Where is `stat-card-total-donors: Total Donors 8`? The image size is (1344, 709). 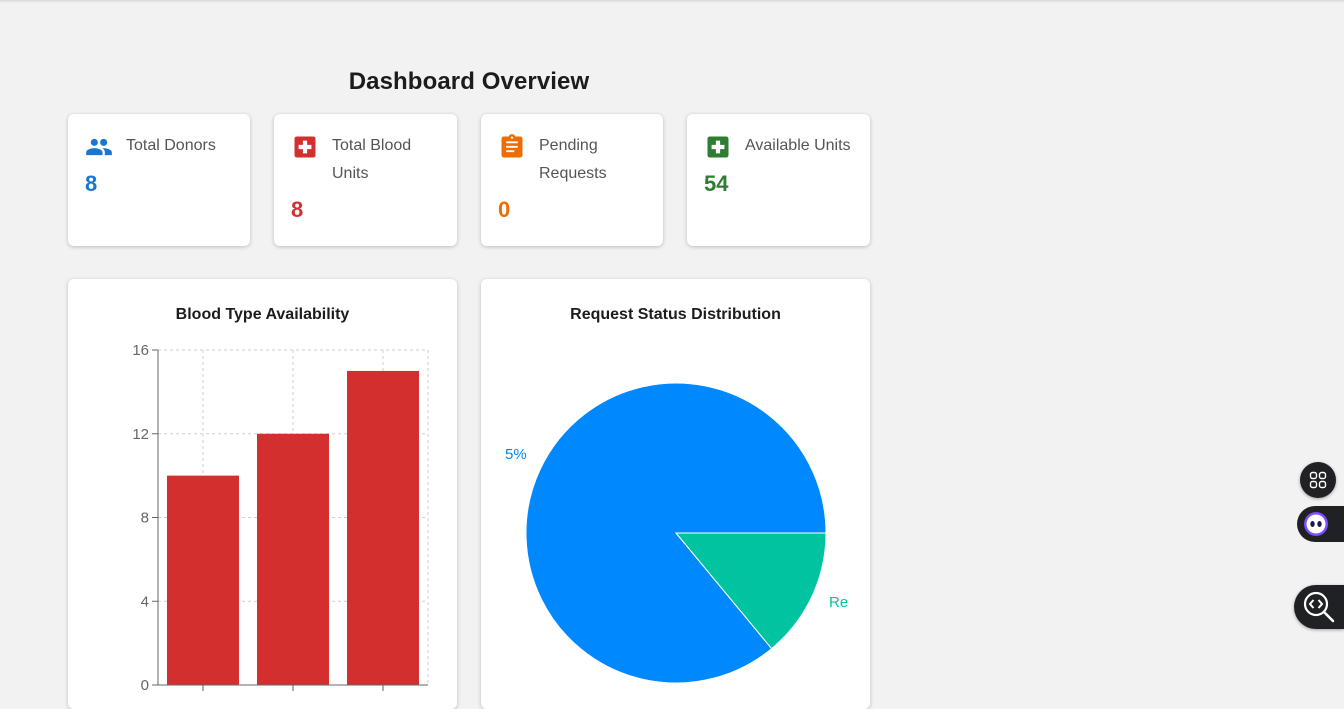
stat-card-total-donors: Total Donors 8 is located at coordinates (159, 180).